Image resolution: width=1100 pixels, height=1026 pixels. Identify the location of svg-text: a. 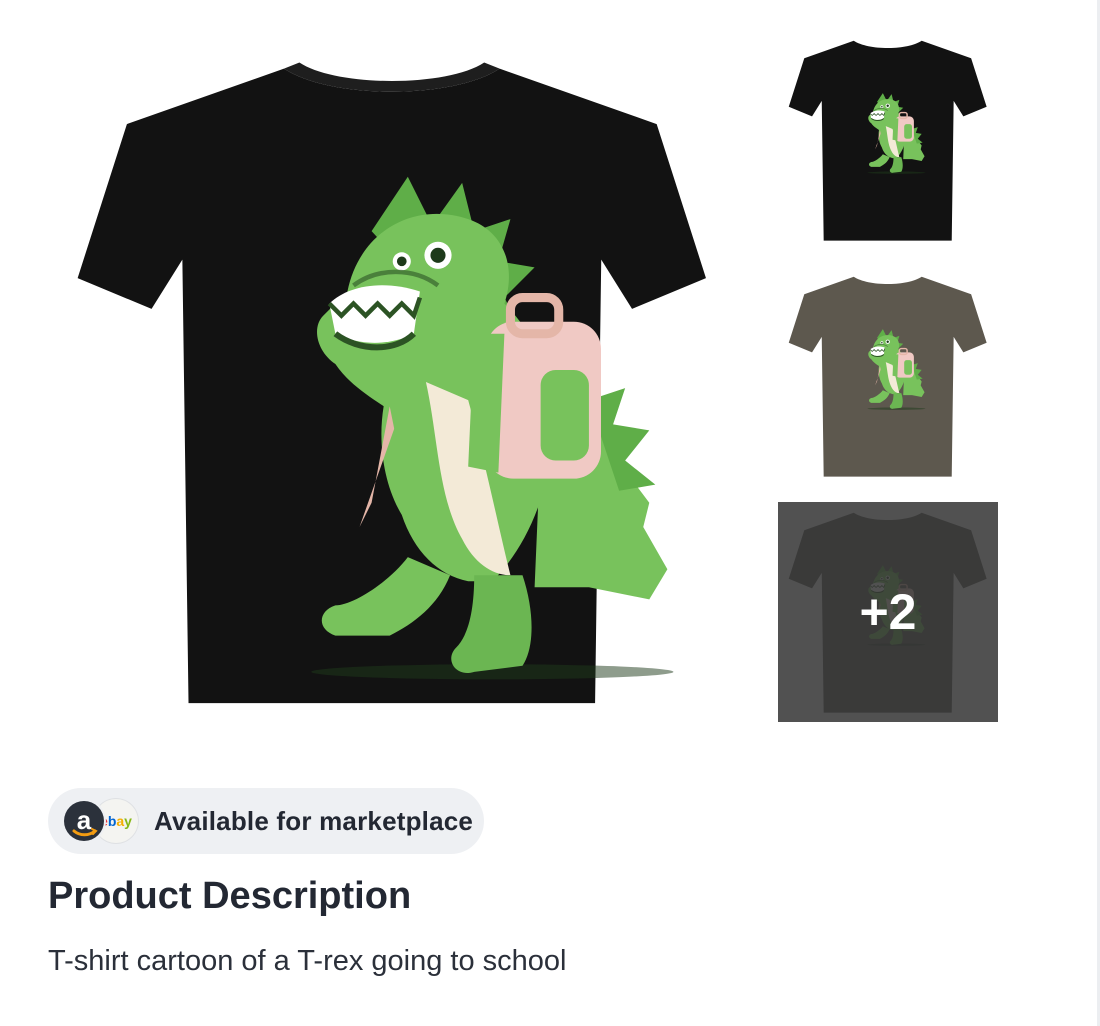
(84, 820).